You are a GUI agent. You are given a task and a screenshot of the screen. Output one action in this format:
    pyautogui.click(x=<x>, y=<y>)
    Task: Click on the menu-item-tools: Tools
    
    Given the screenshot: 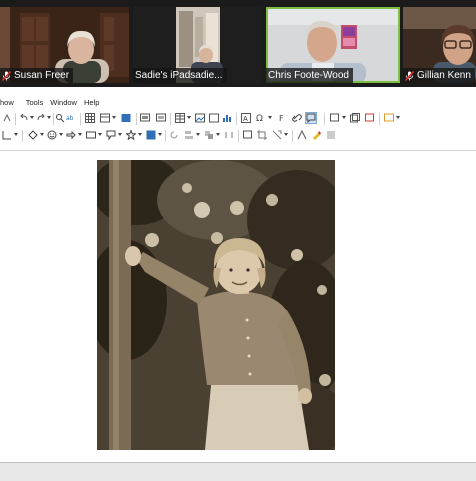 What is the action you would take?
    pyautogui.click(x=35, y=102)
    